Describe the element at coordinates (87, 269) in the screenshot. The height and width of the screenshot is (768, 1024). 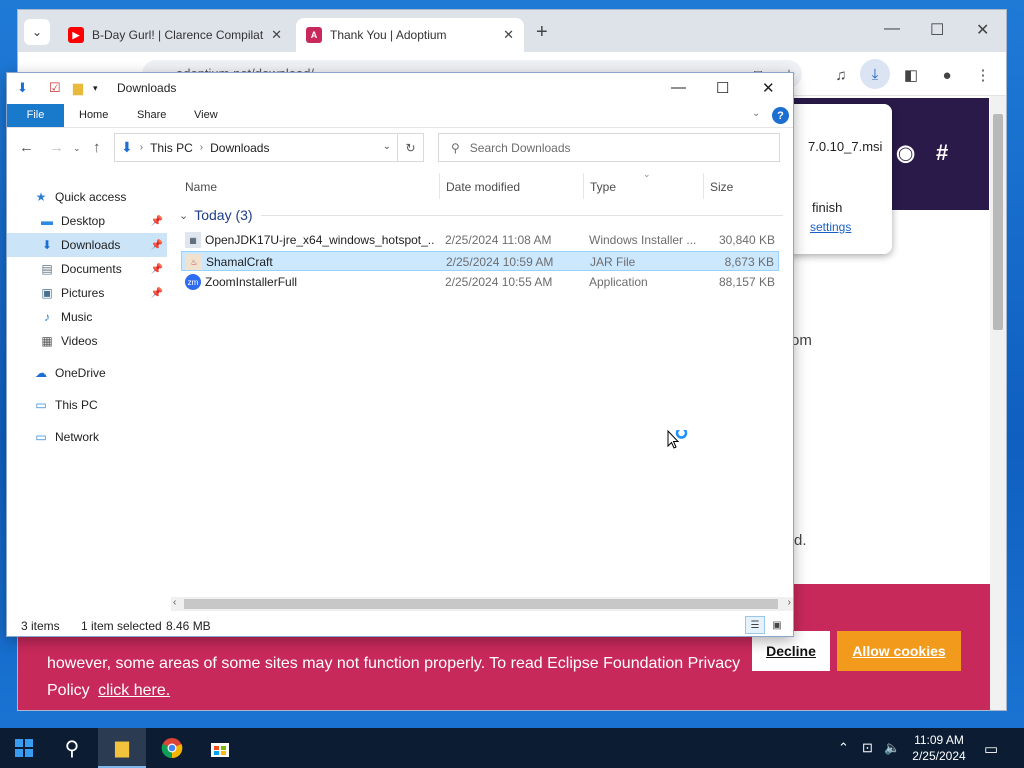
I see `nav-documents: ▤ Documents 📌` at that location.